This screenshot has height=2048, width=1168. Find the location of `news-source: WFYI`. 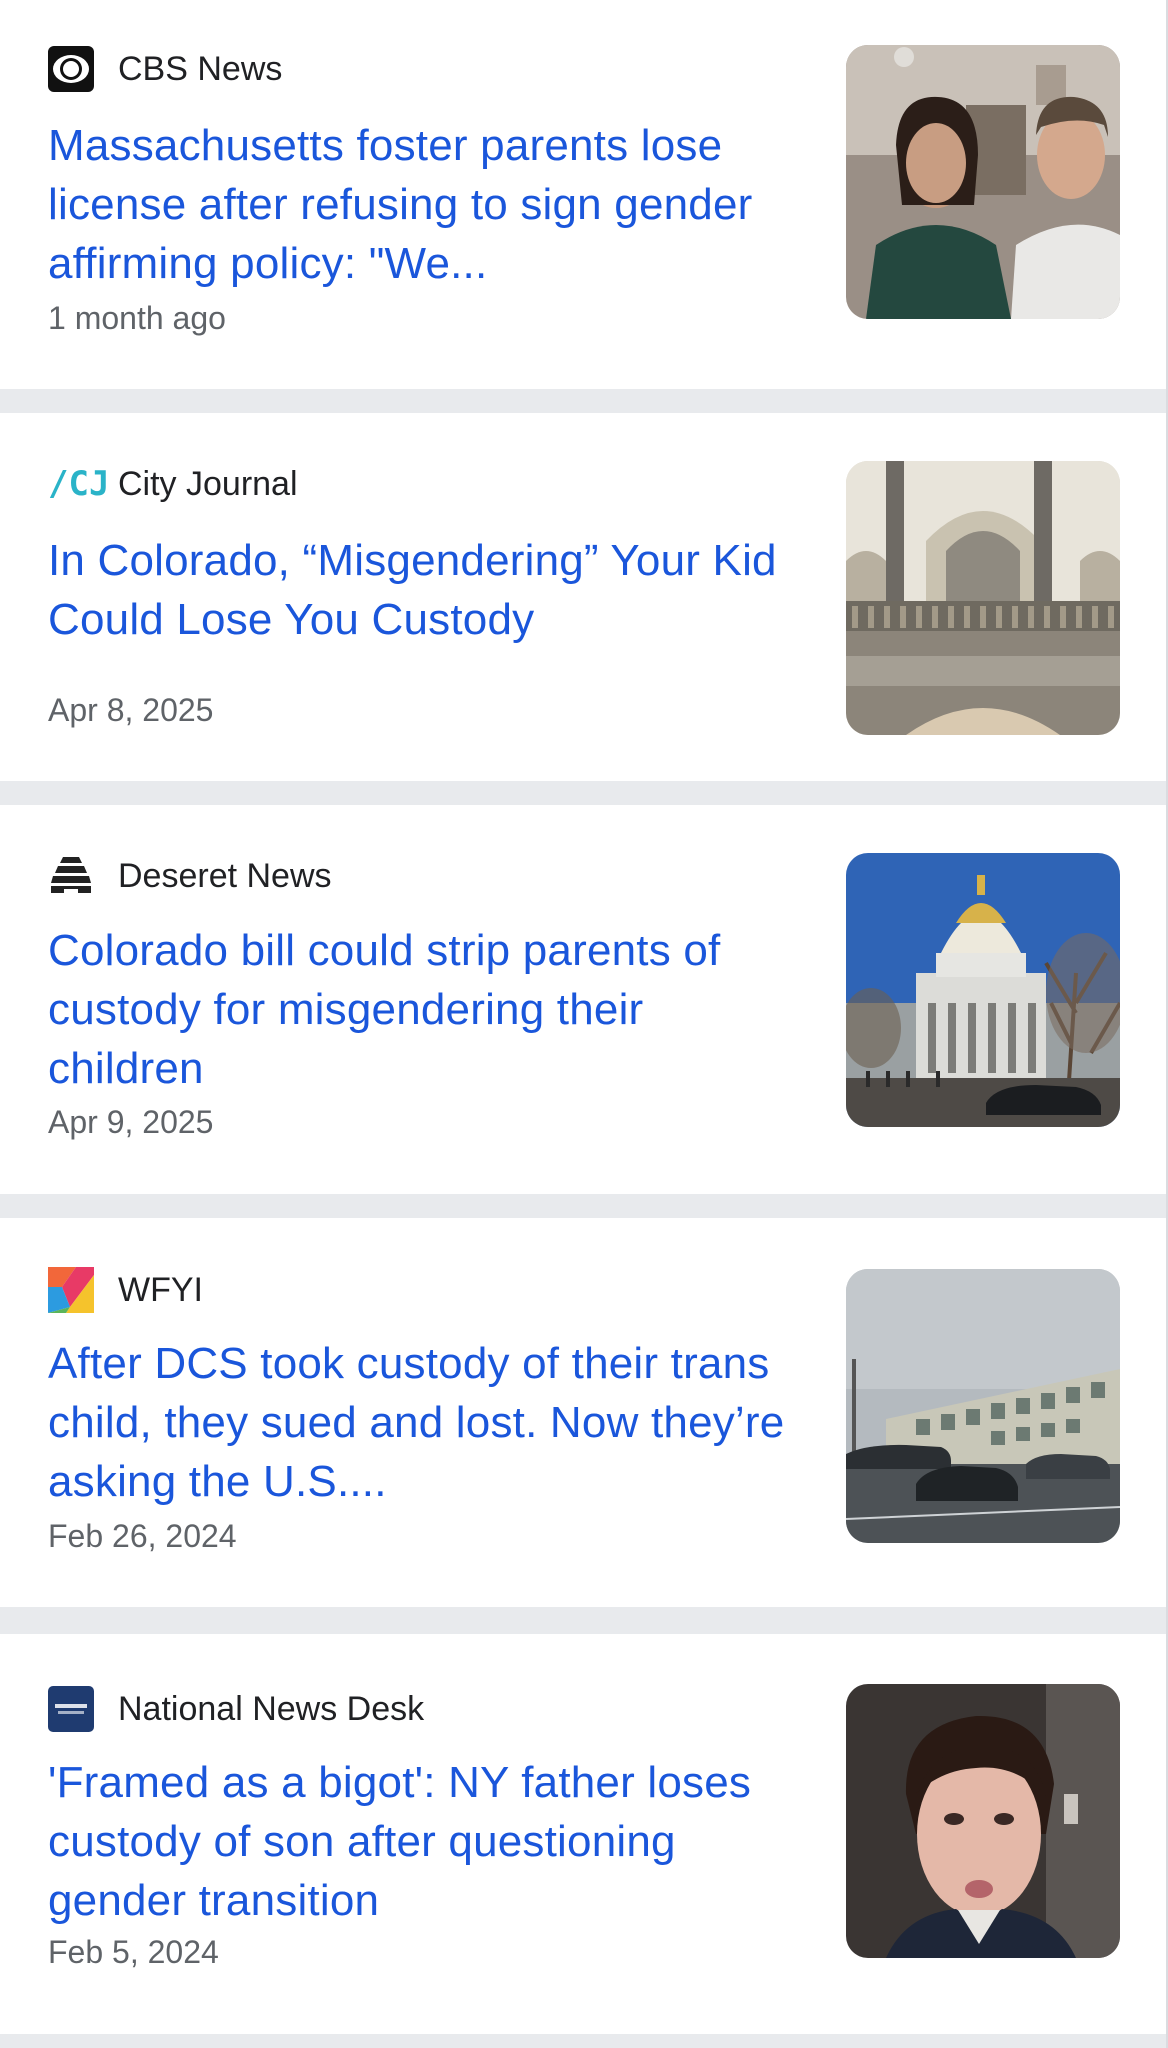

news-source: WFYI is located at coordinates (125, 1290).